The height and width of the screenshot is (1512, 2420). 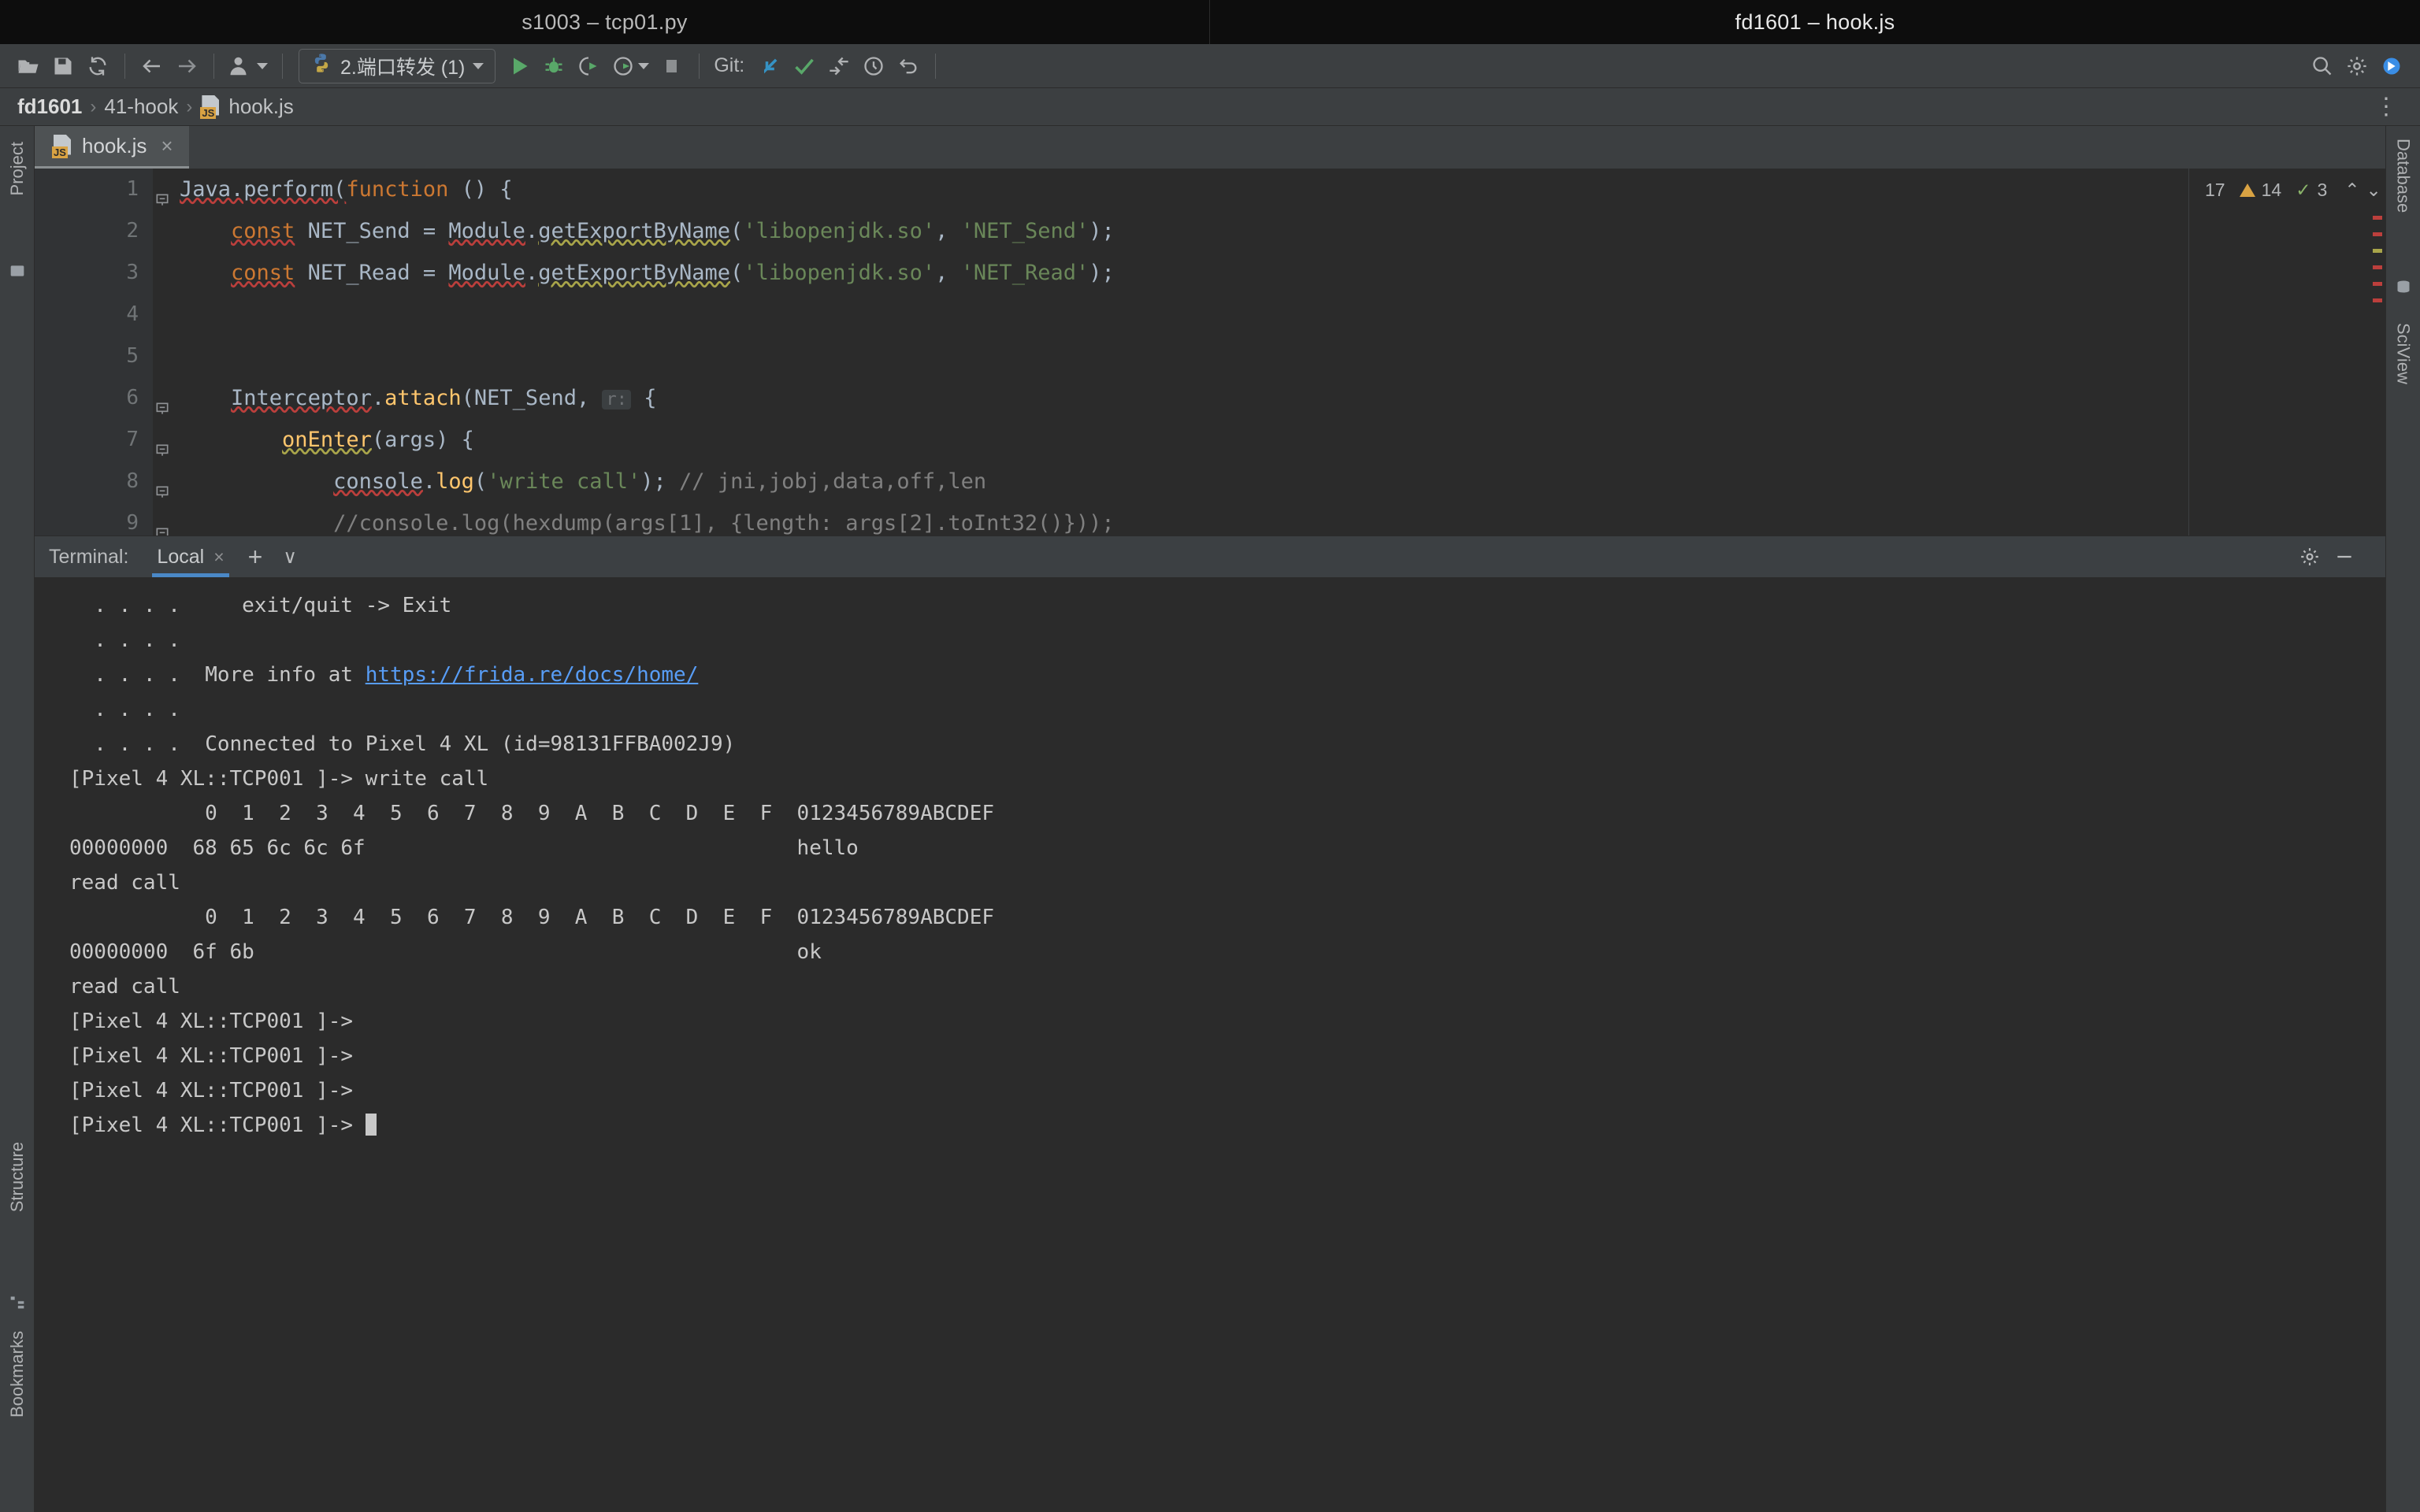 I want to click on chevron-down-icon, so click(x=262, y=65).